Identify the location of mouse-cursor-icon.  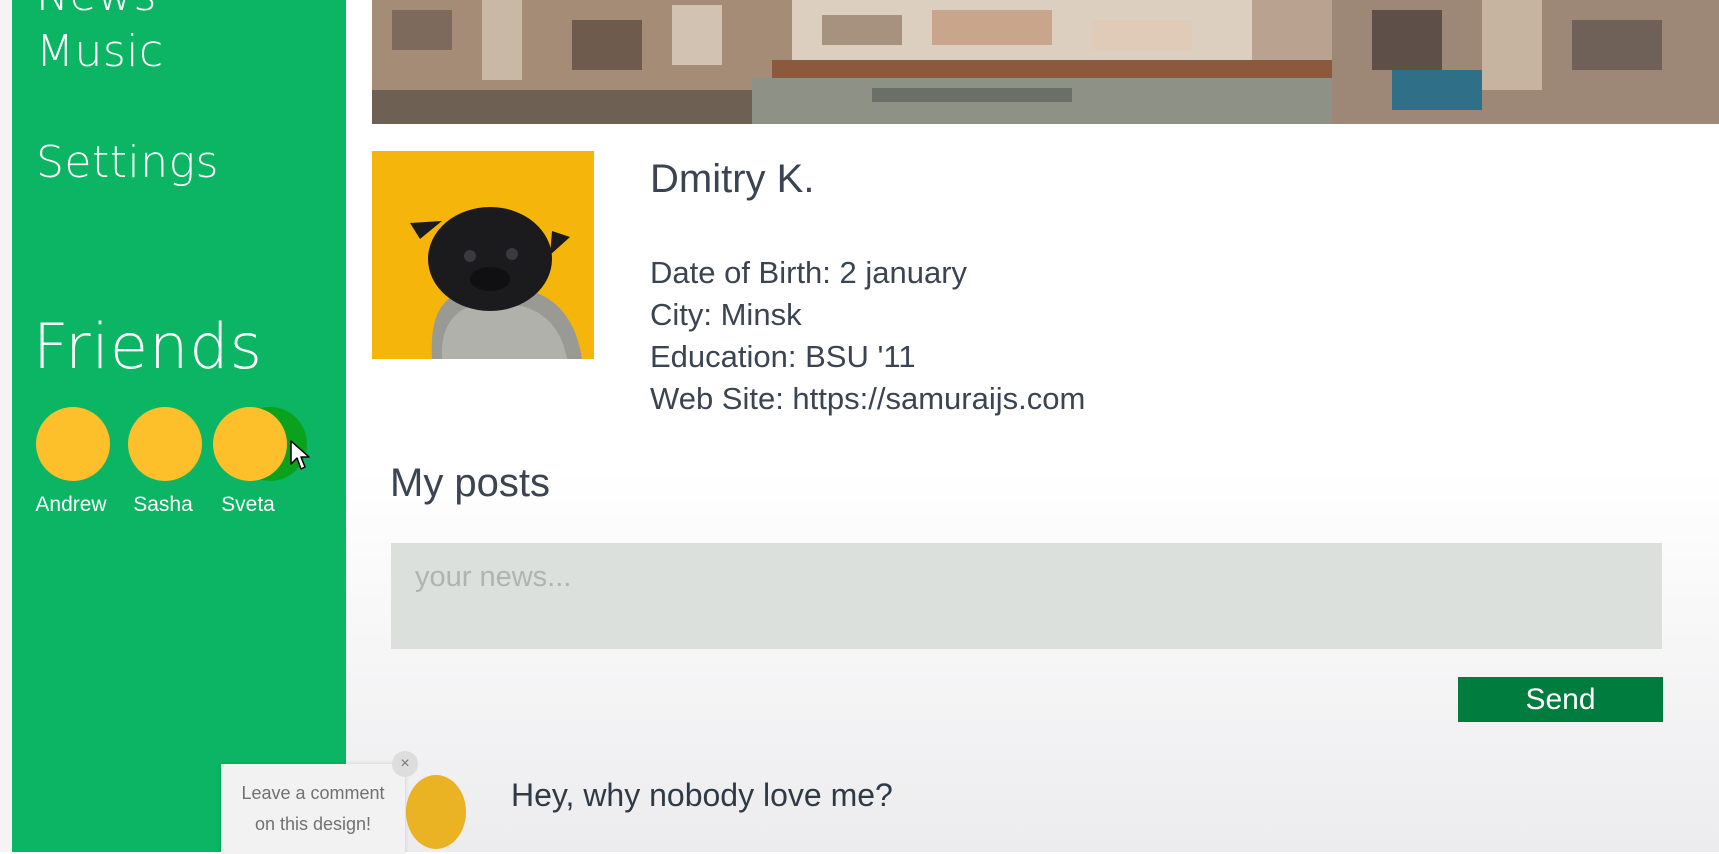
(300, 455).